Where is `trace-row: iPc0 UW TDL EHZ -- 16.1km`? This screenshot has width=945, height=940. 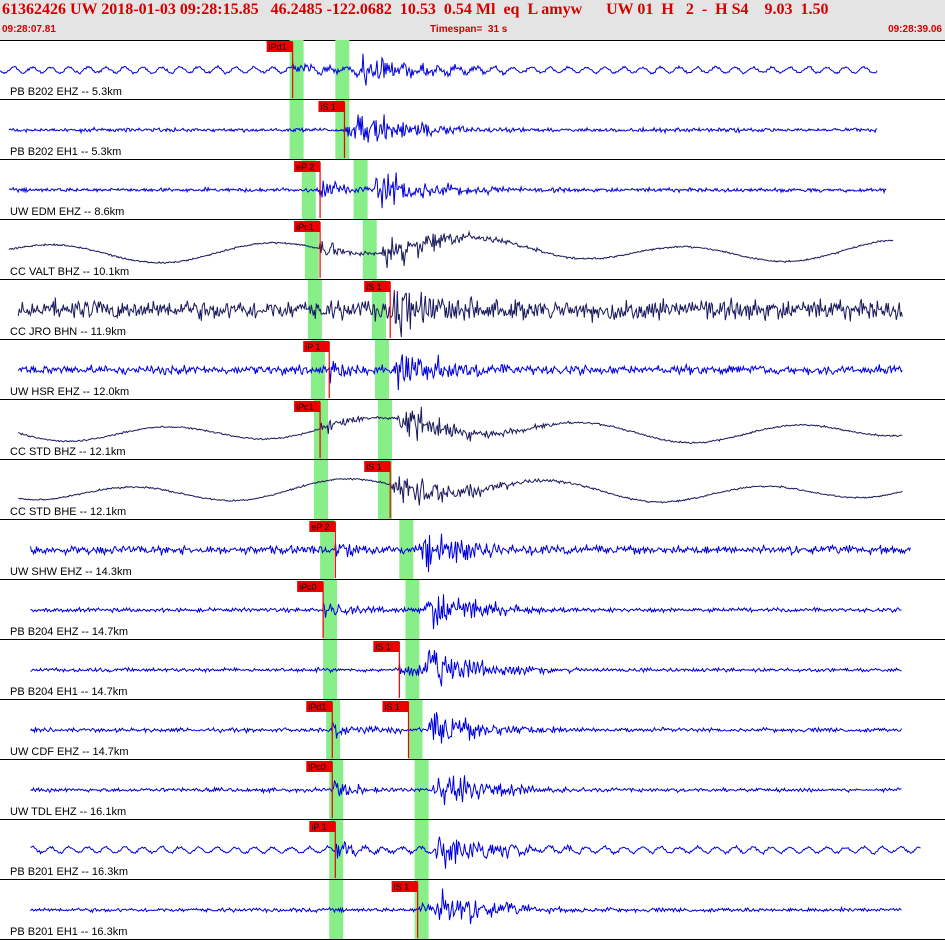
trace-row: iPc0 UW TDL EHZ -- 16.1km is located at coordinates (472, 790).